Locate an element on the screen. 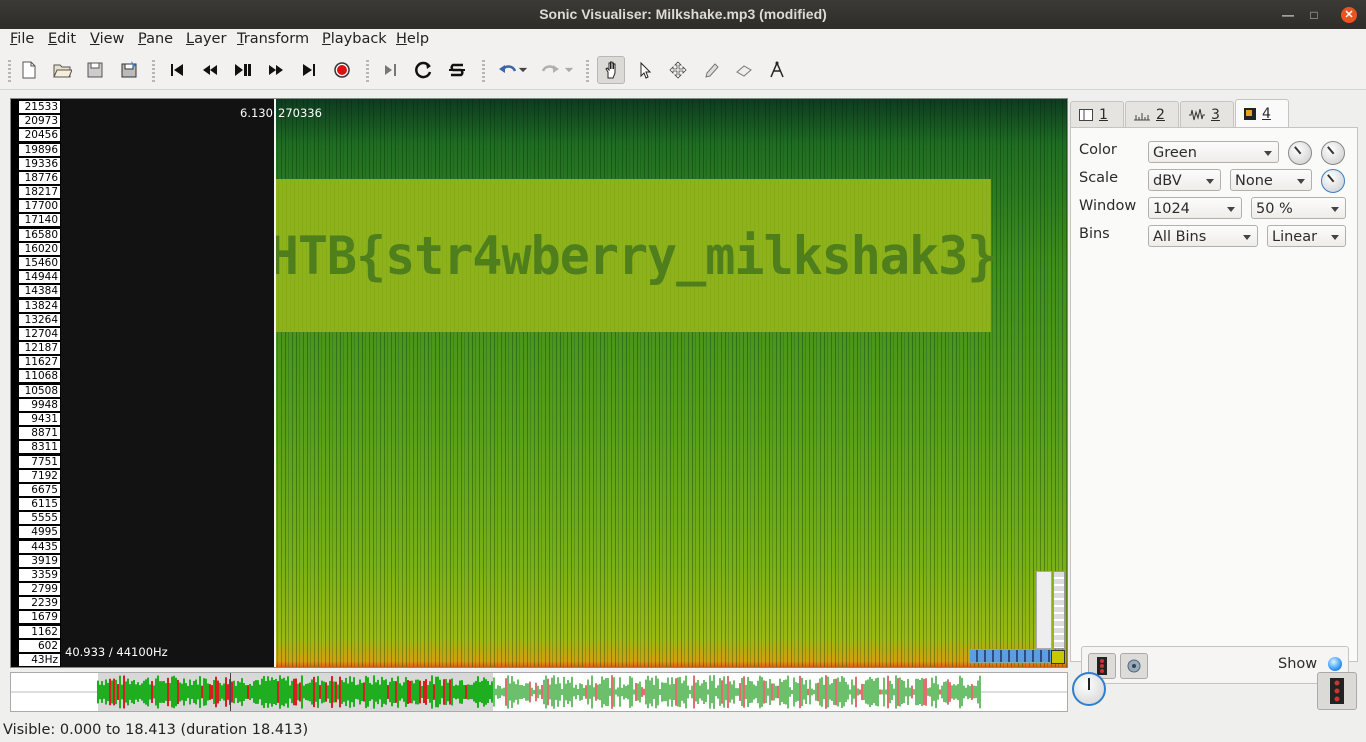 Image resolution: width=1366 pixels, height=742 pixels. erase-icon is located at coordinates (744, 70).